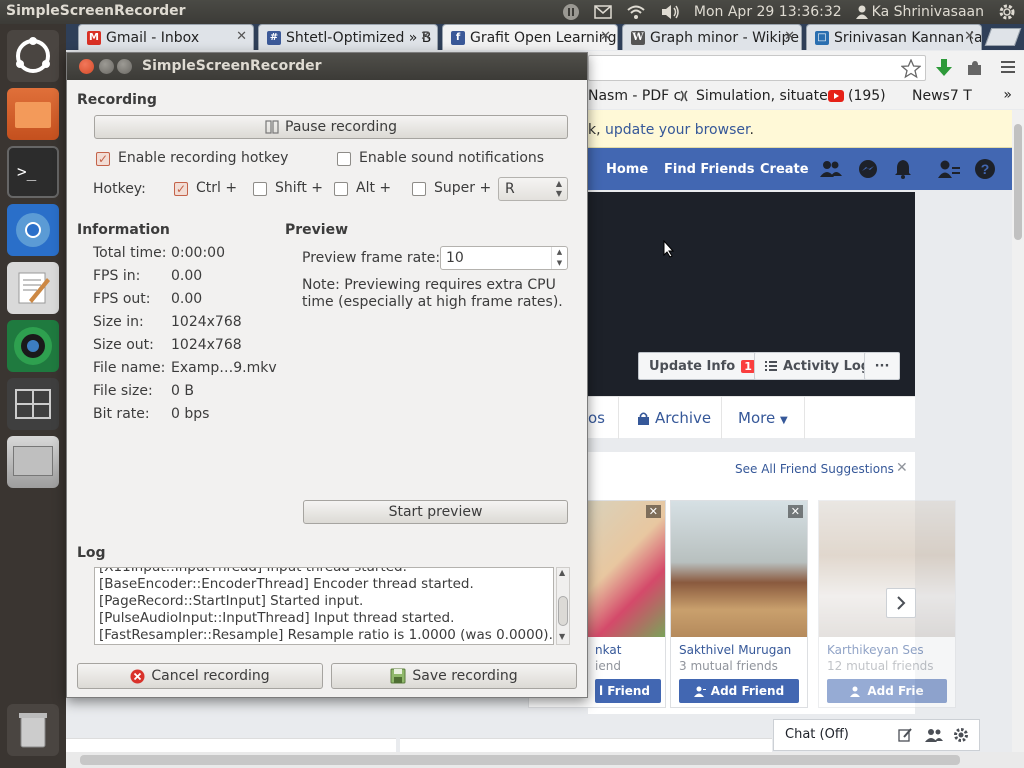  I want to click on tab-archive: Archive, so click(674, 418).